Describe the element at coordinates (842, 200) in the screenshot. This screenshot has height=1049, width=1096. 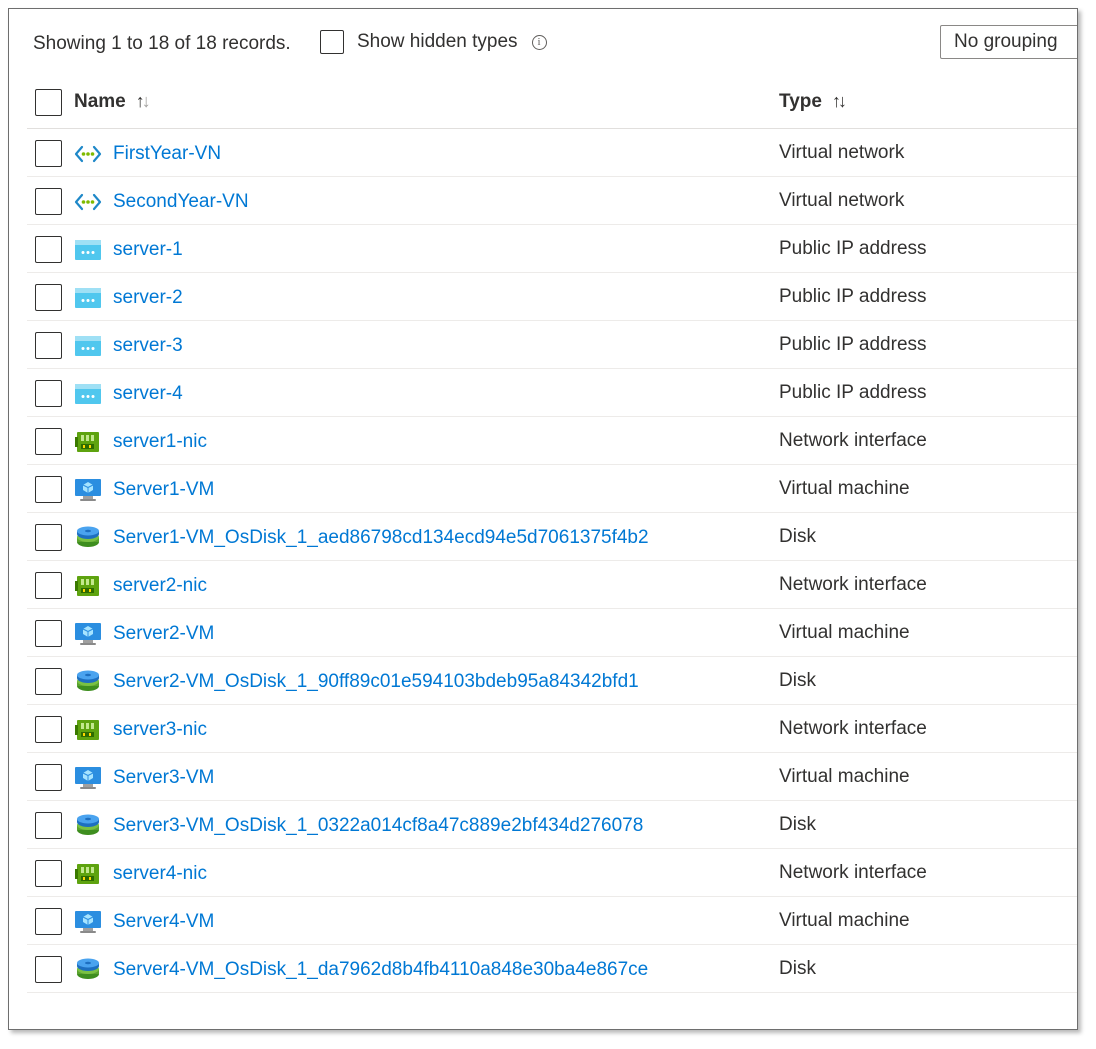
I see `resource-type: Virtual network` at that location.